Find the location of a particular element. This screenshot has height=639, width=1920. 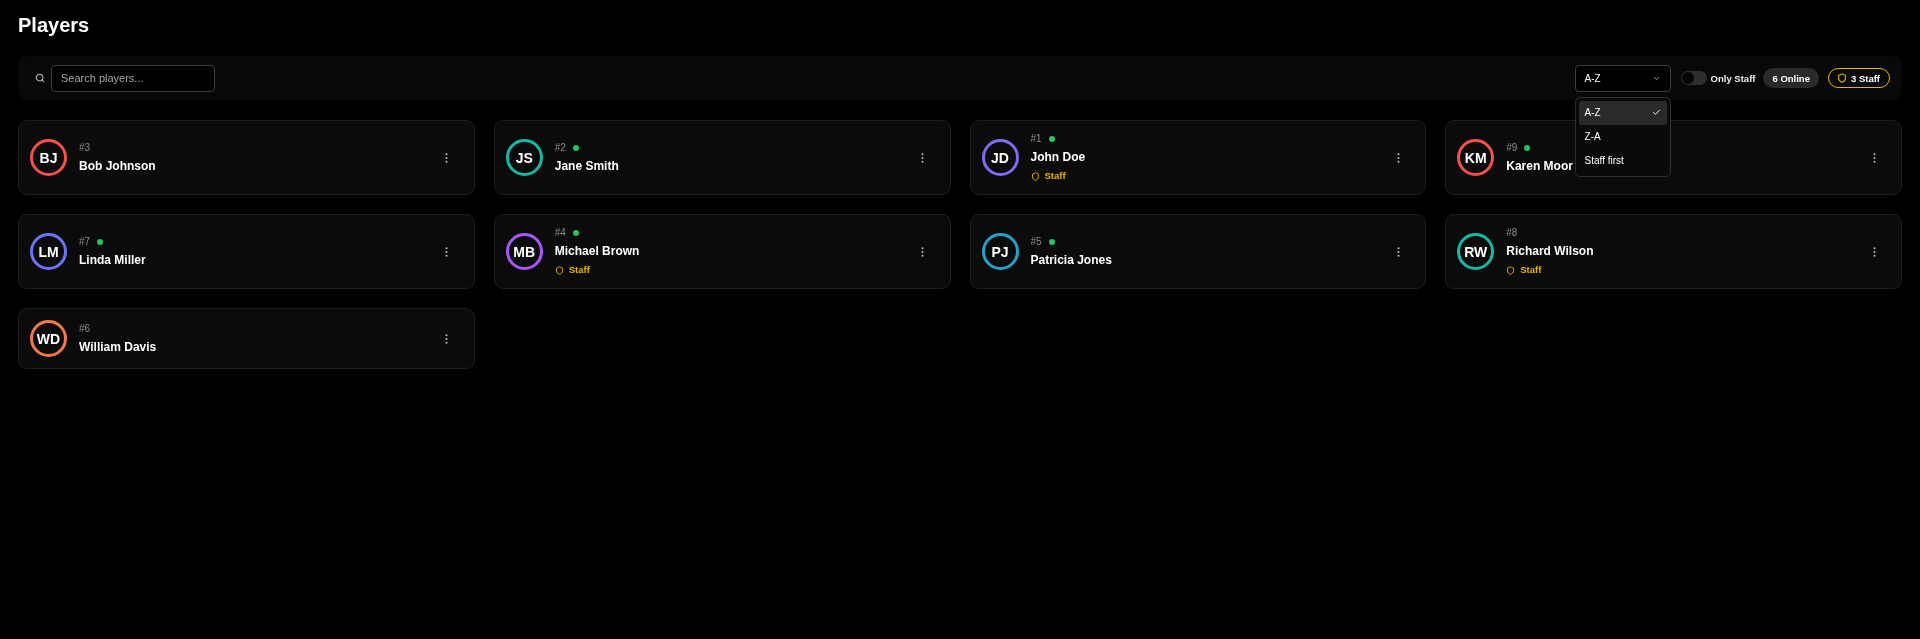

player-number: #3 is located at coordinates (85, 147).